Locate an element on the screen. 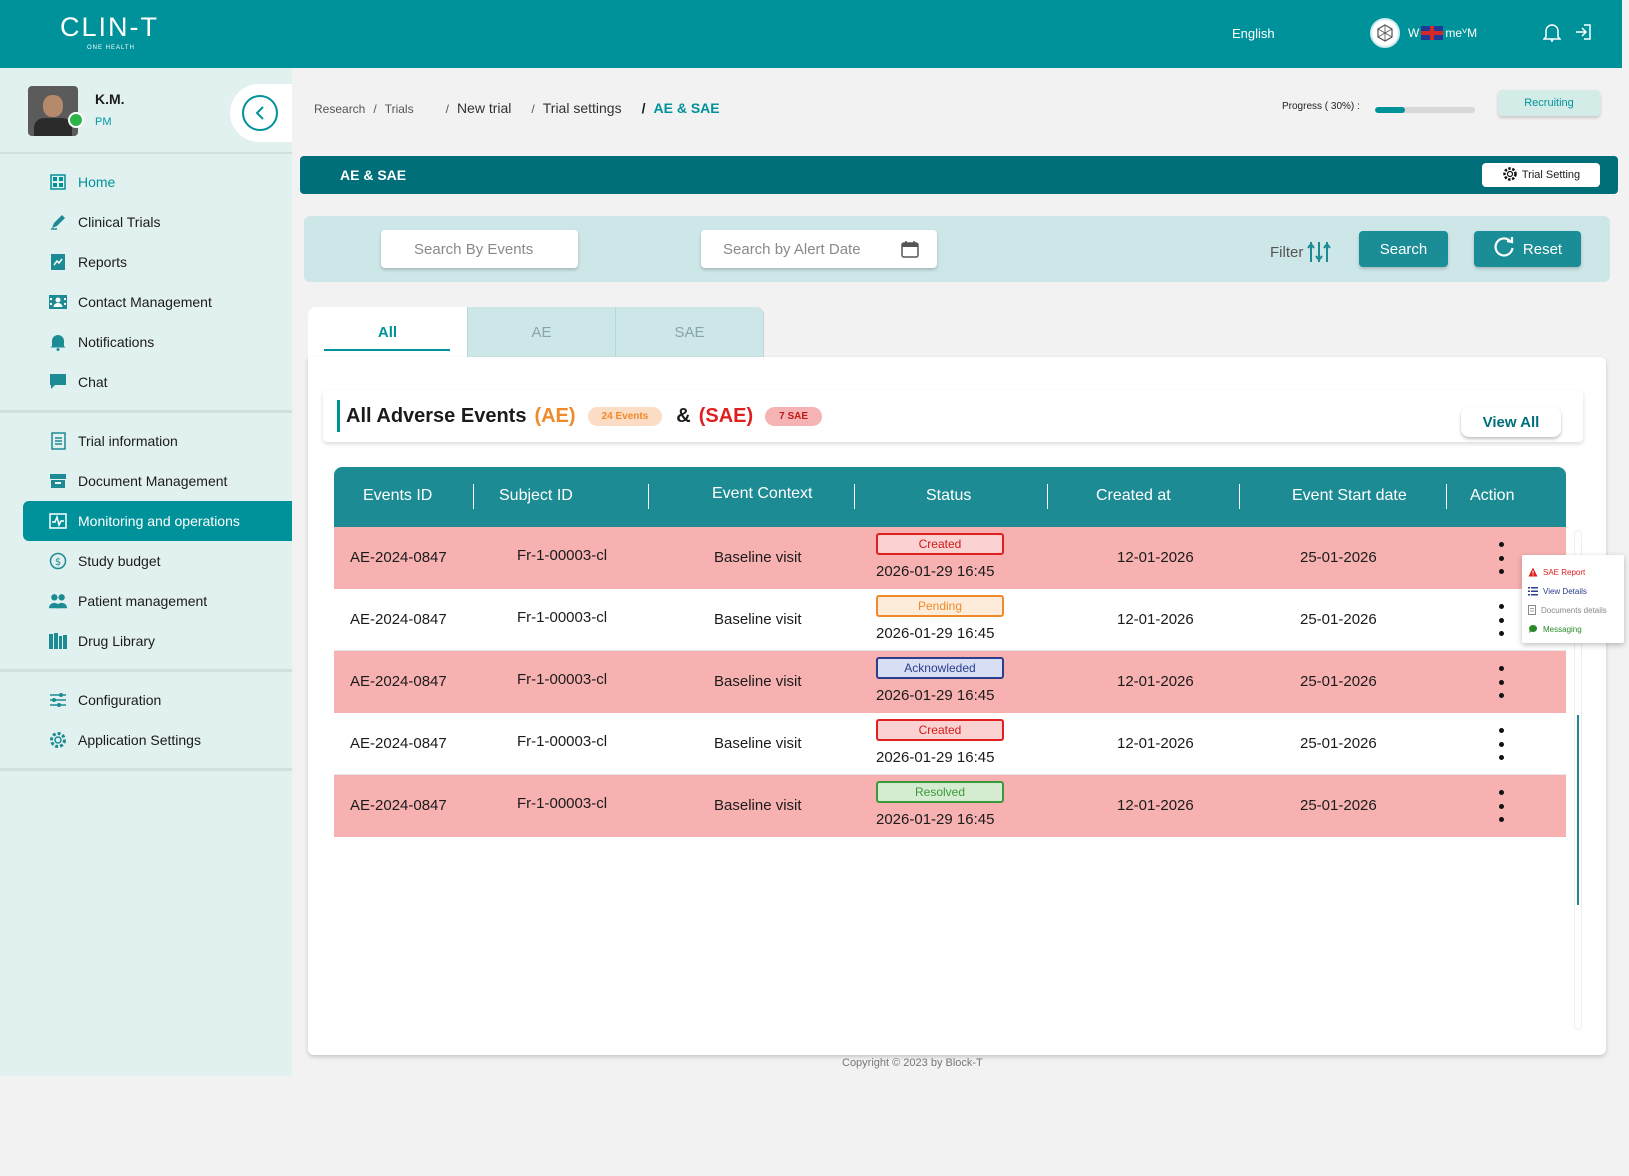  sidebar-item-notifications: Notifications is located at coordinates (146, 342).